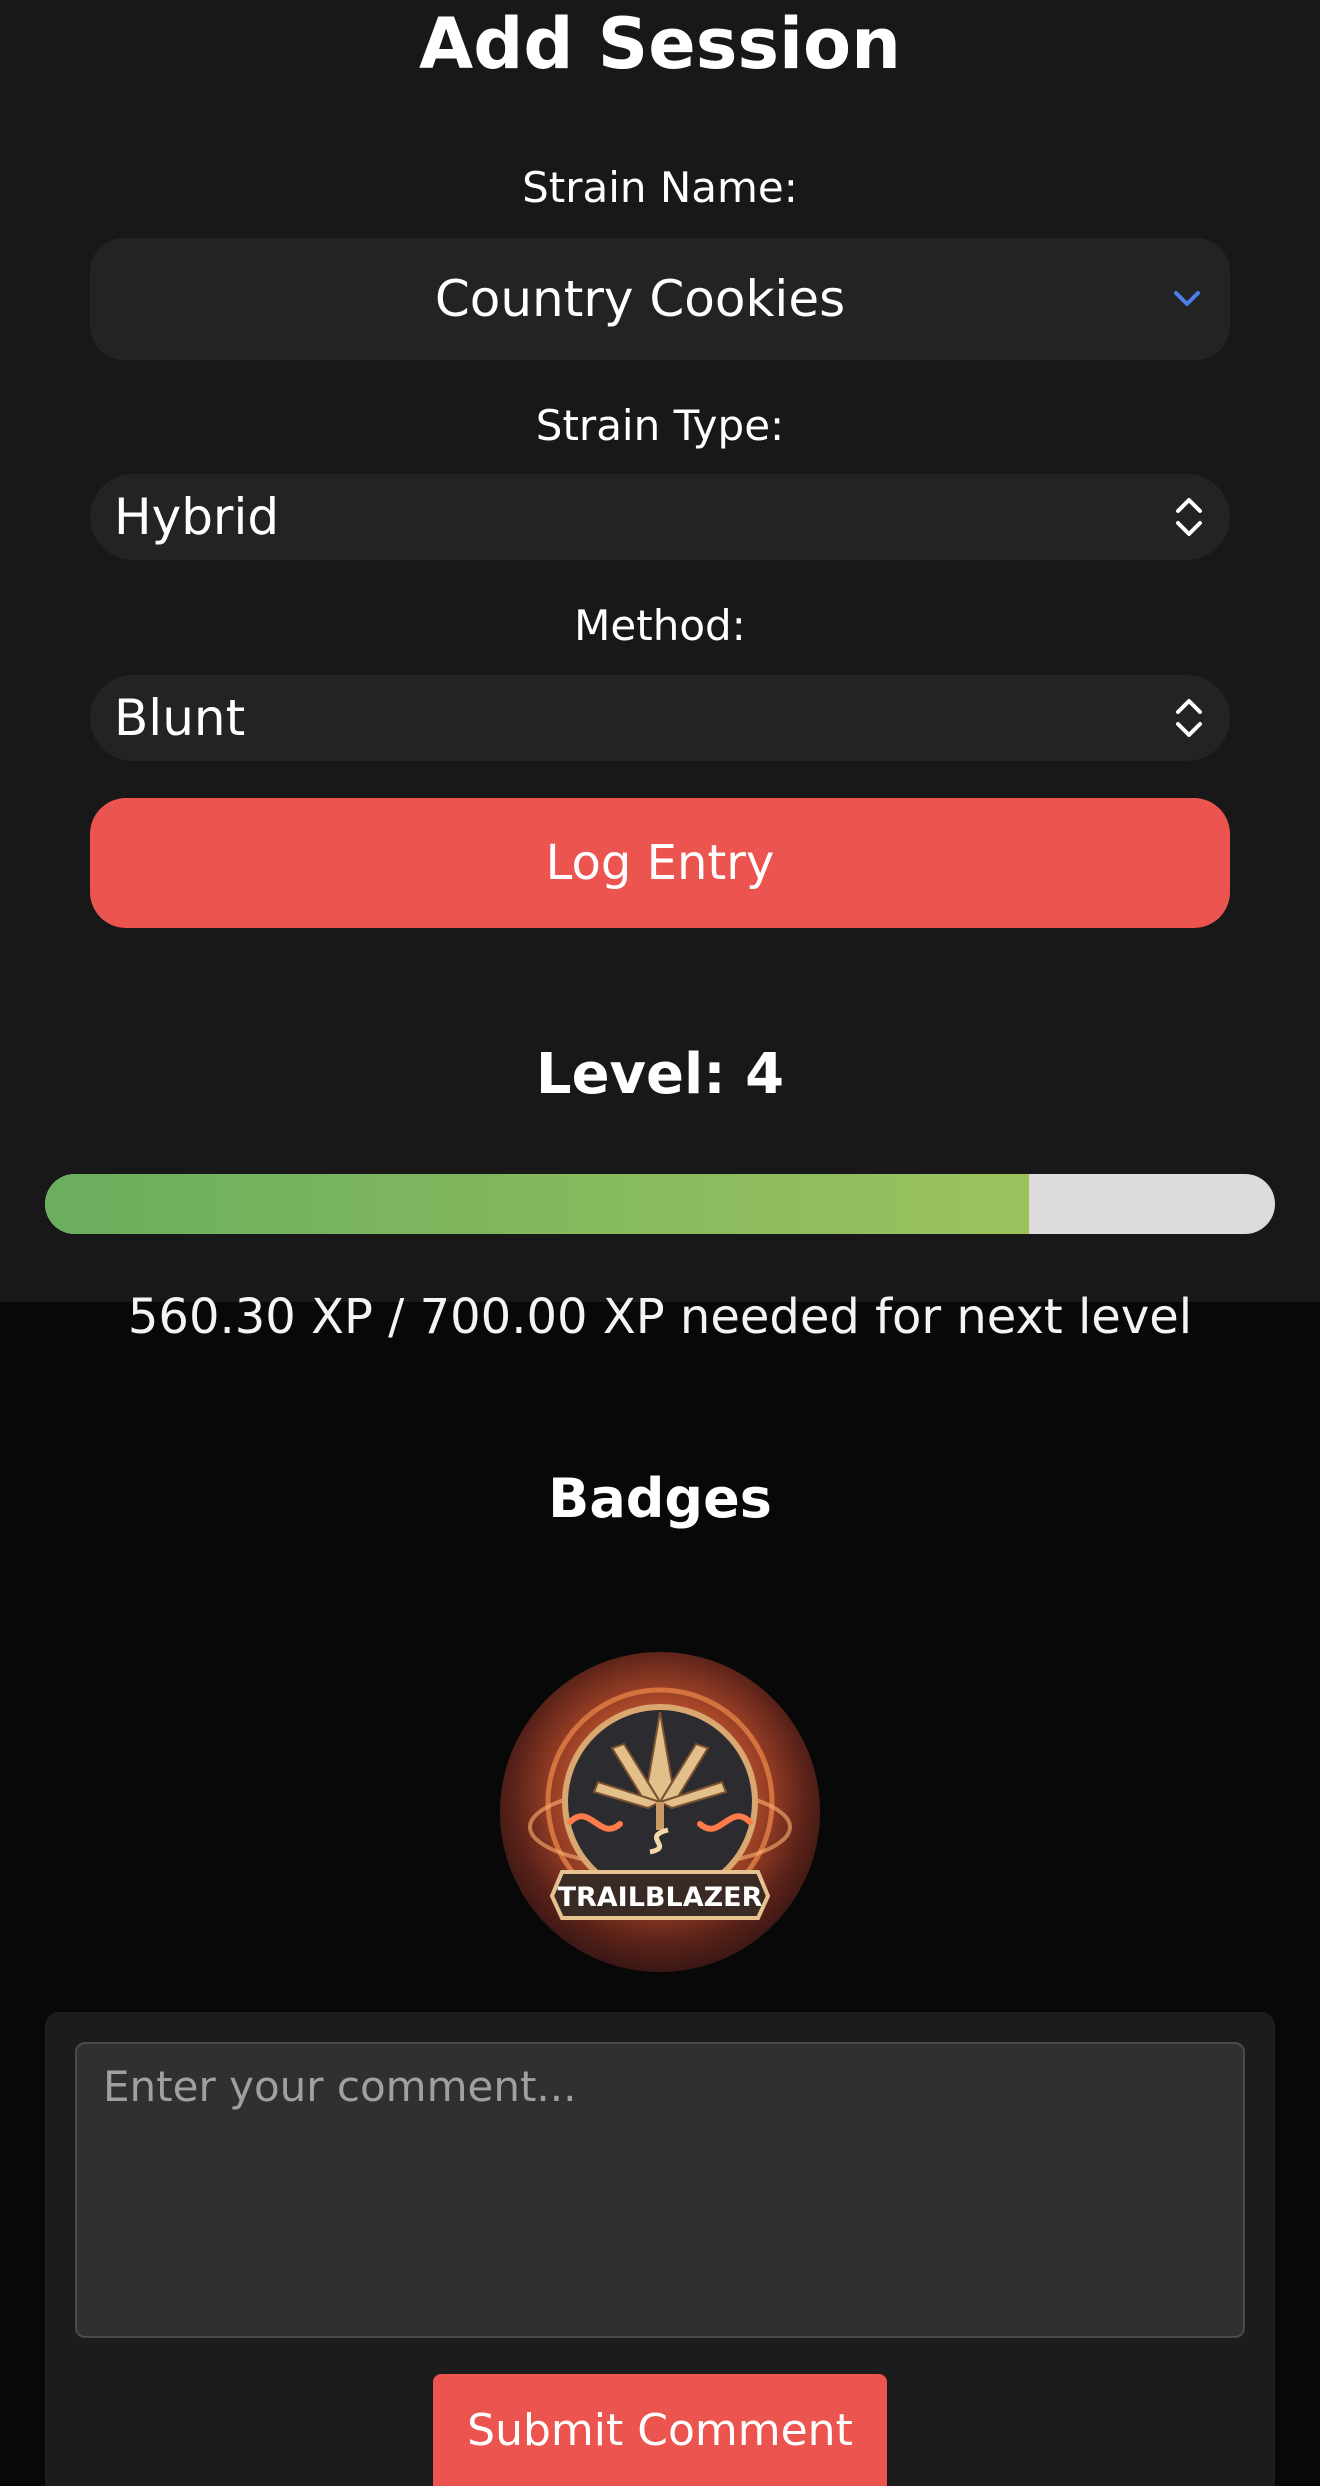 The width and height of the screenshot is (1320, 2486). What do you see at coordinates (660, 425) in the screenshot?
I see `strain-type-label: Strain Type:` at bounding box center [660, 425].